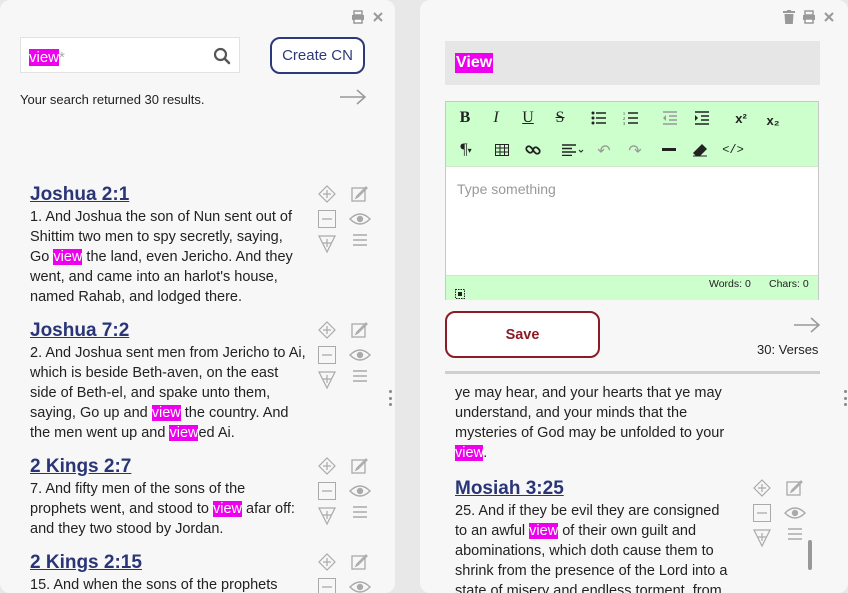 The width and height of the screenshot is (848, 593). Describe the element at coordinates (506, 189) in the screenshot. I see `editor-content: Type something` at that location.